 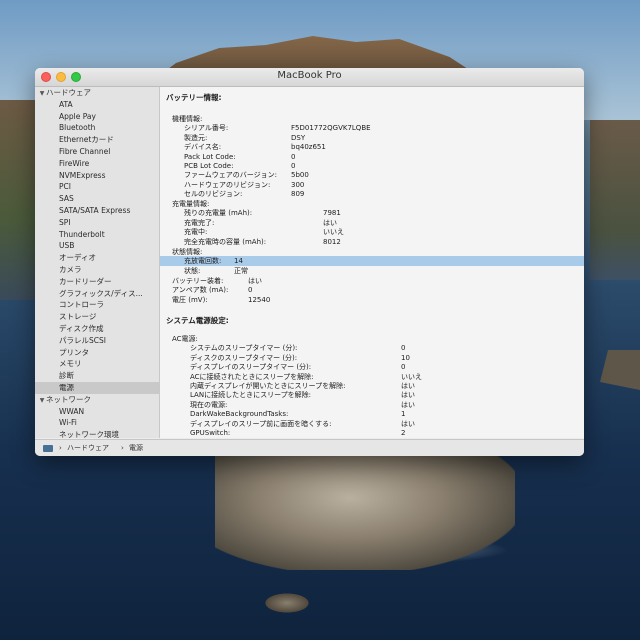 I want to click on sidebar-item: コントローラ, so click(x=97, y=305).